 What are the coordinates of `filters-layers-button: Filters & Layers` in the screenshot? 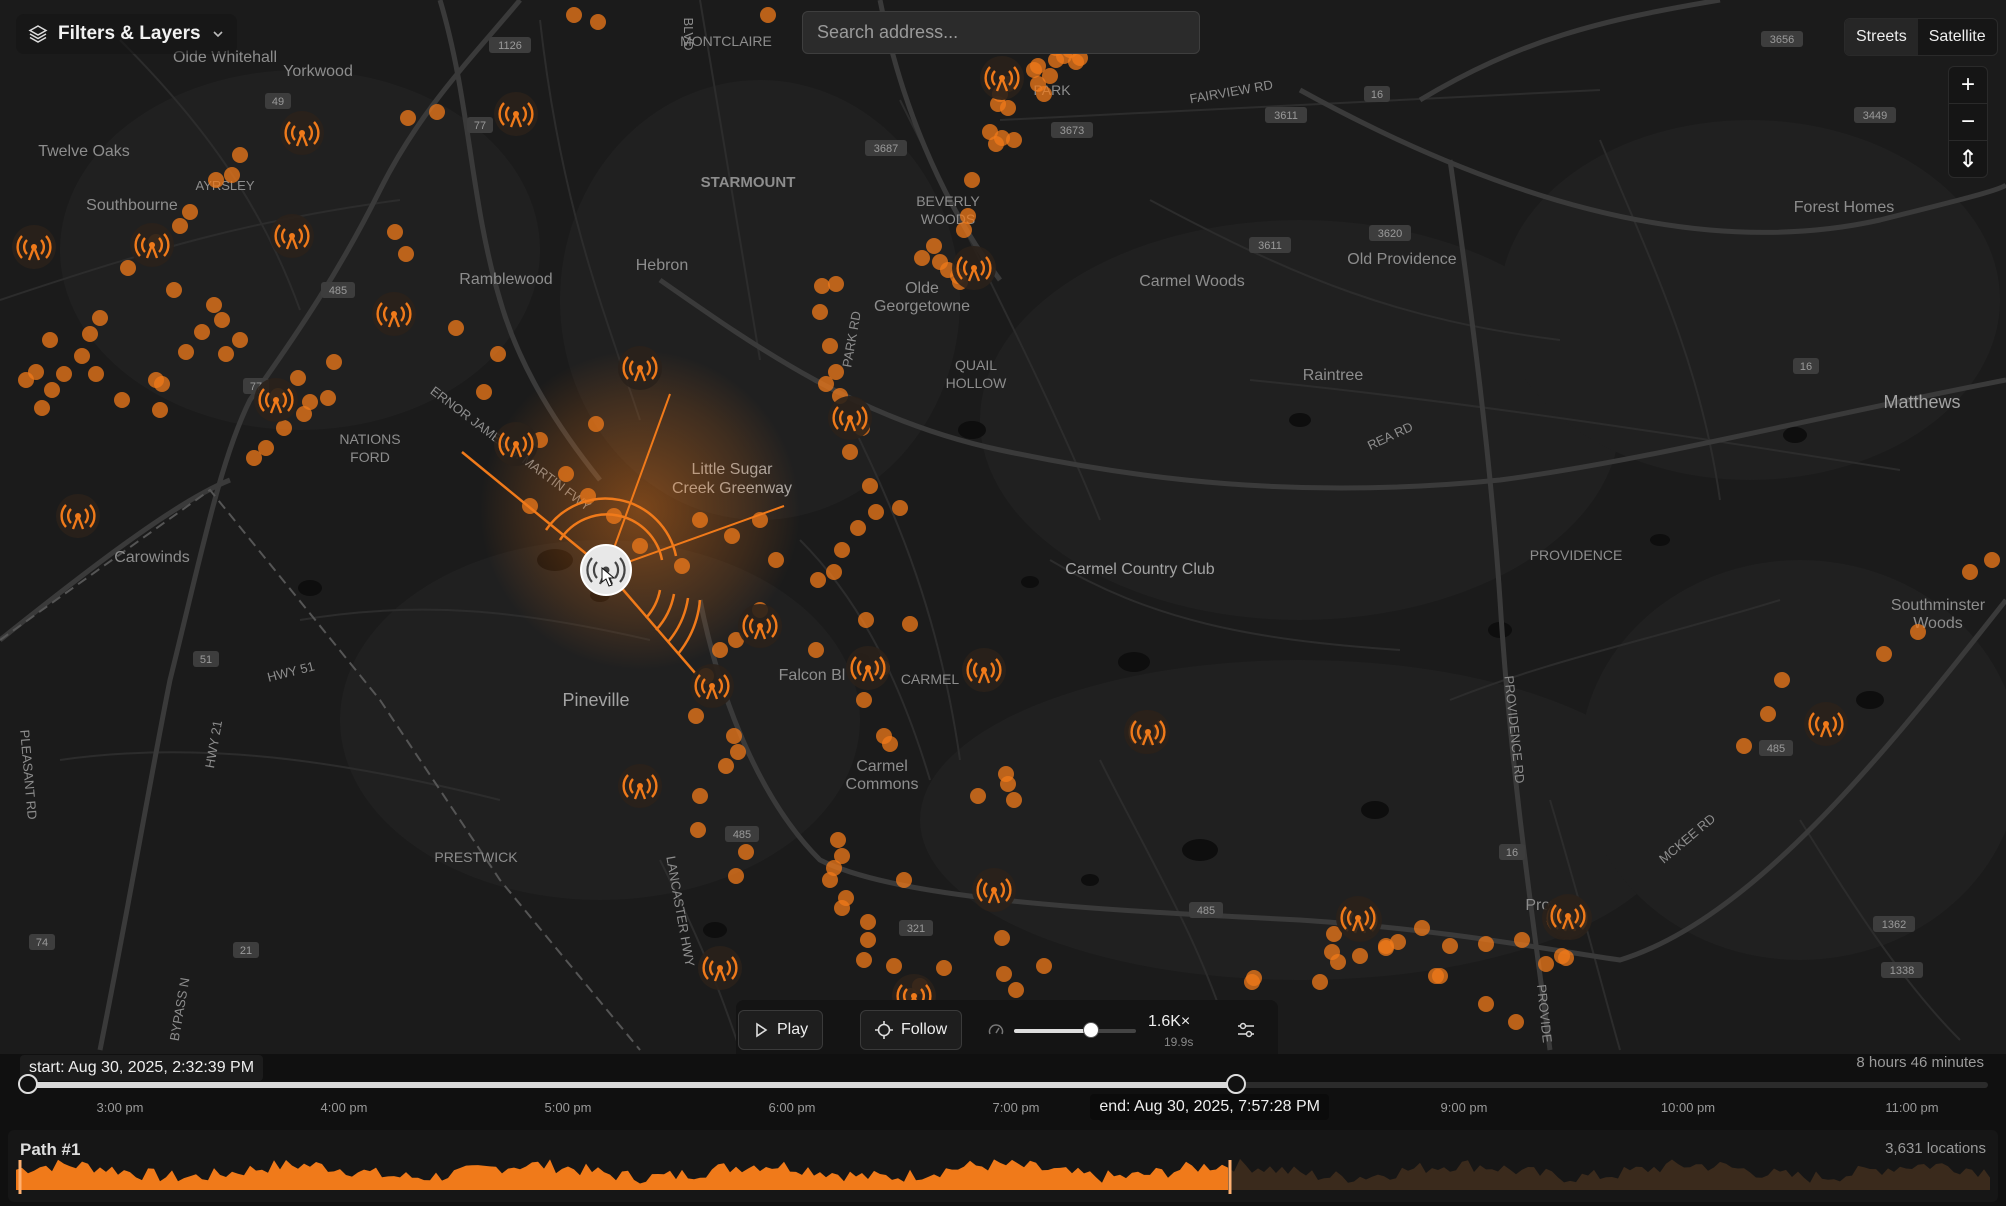 It's located at (126, 34).